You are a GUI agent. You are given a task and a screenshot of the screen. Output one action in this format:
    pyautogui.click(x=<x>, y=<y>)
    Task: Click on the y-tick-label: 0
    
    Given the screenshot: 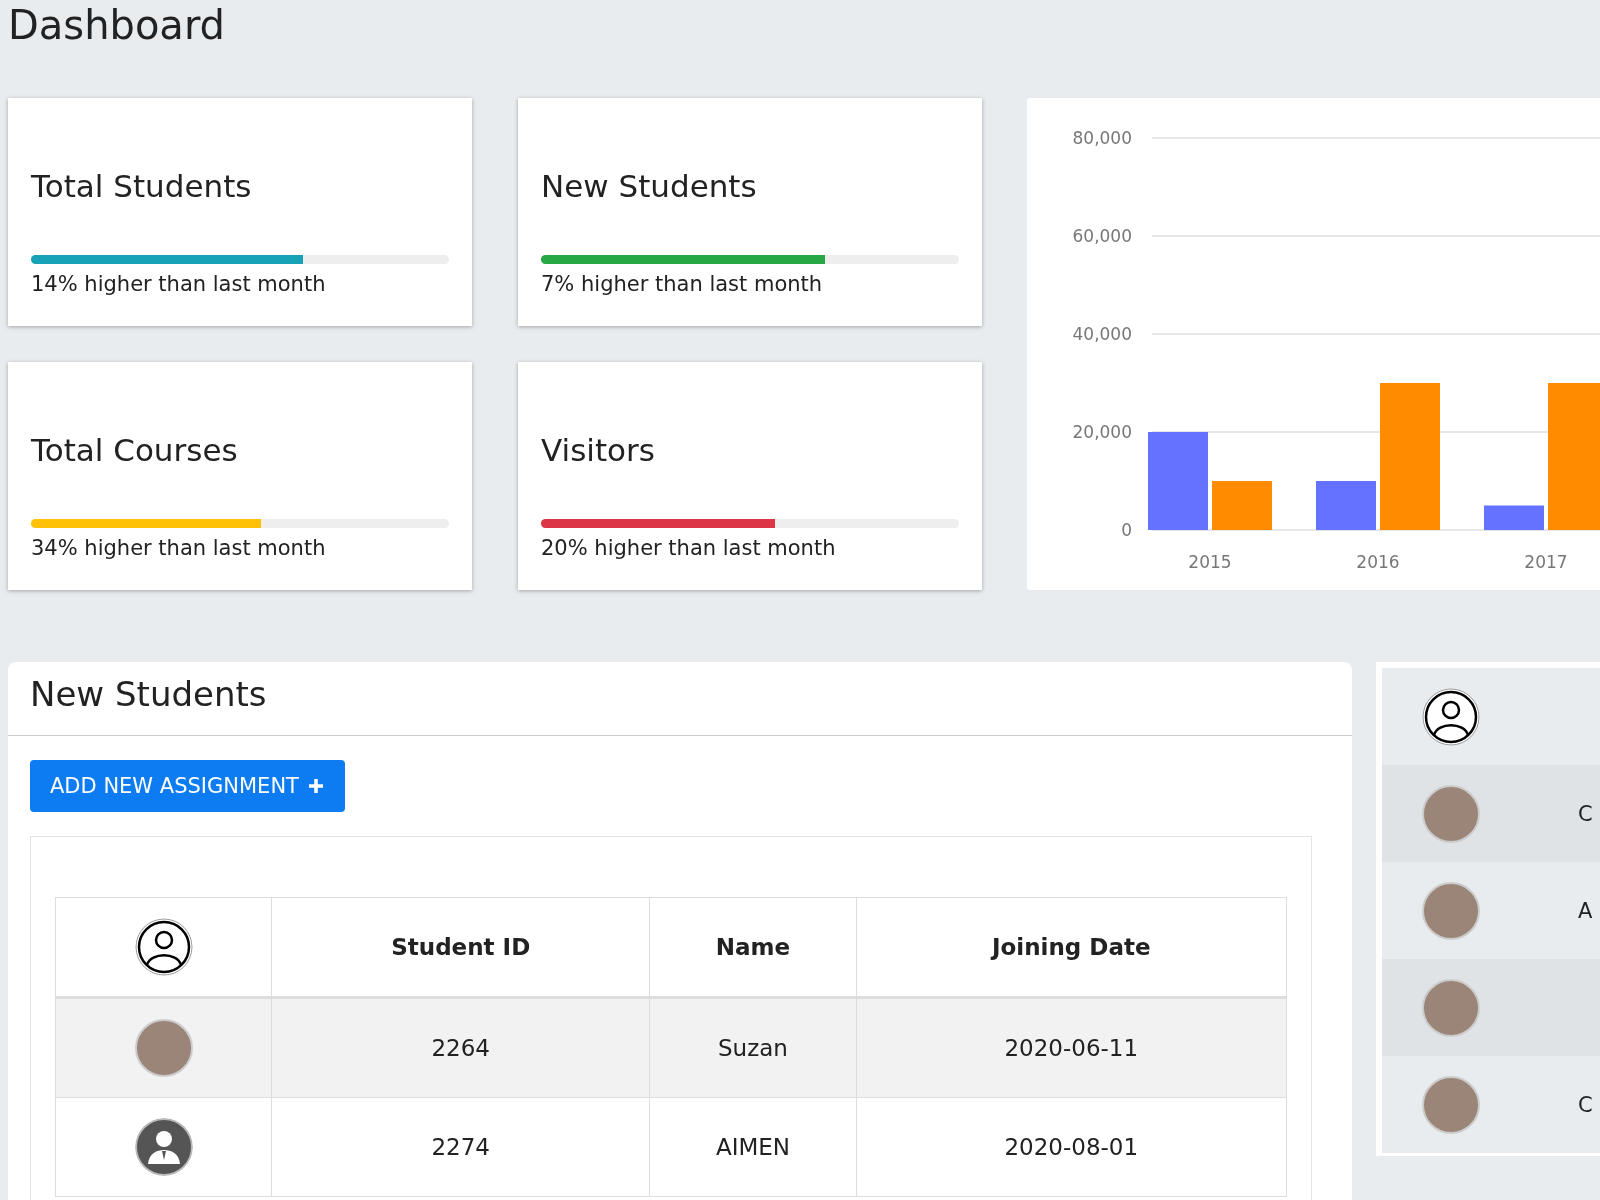 What is the action you would take?
    pyautogui.click(x=1126, y=530)
    